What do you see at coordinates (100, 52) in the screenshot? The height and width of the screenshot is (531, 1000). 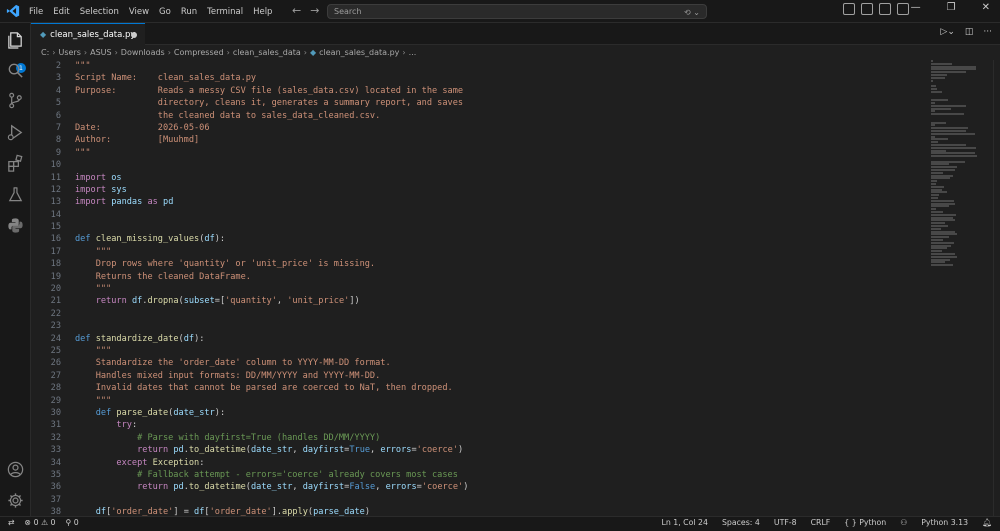 I see `breadcrumb-item: ASUS` at bounding box center [100, 52].